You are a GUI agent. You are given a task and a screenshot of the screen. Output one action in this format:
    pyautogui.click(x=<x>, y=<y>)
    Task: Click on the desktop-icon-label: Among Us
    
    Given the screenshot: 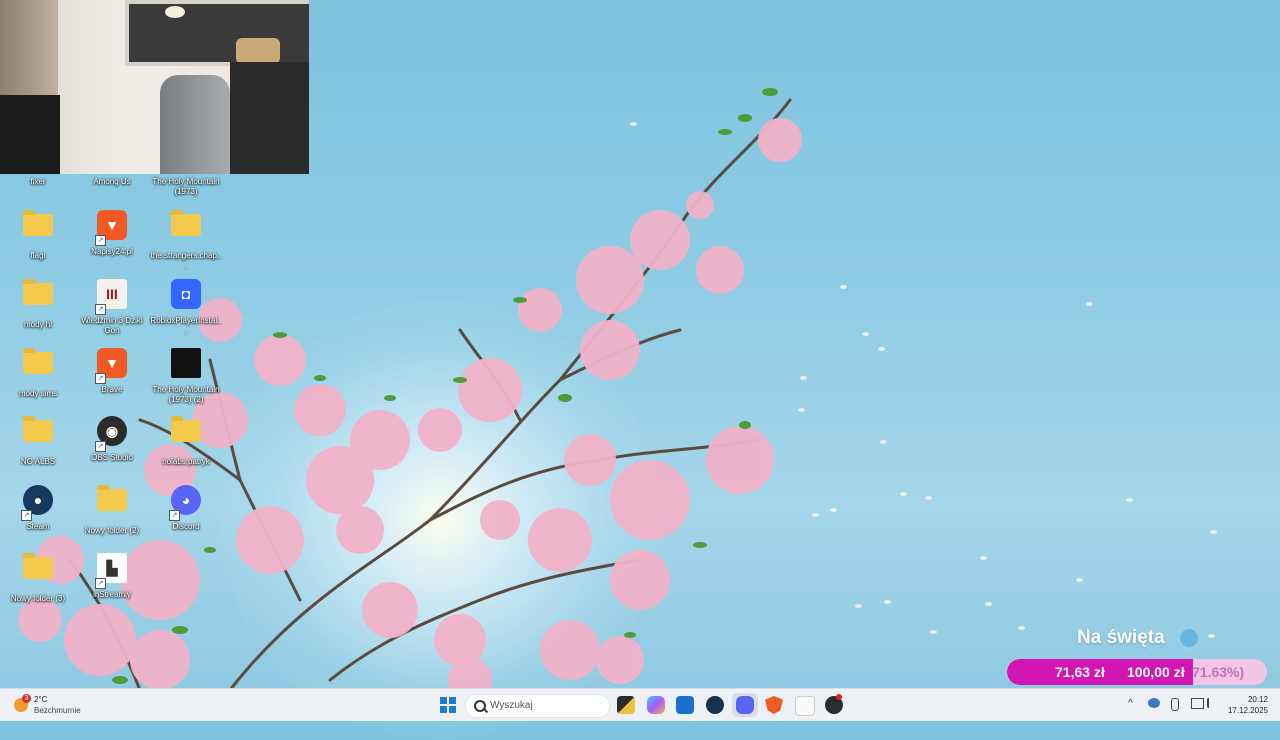 What is the action you would take?
    pyautogui.click(x=112, y=181)
    